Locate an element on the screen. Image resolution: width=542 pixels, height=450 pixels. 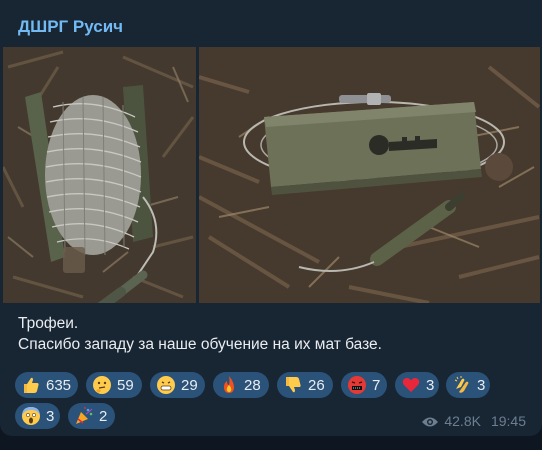
reaction-count: 29 is located at coordinates (189, 385).